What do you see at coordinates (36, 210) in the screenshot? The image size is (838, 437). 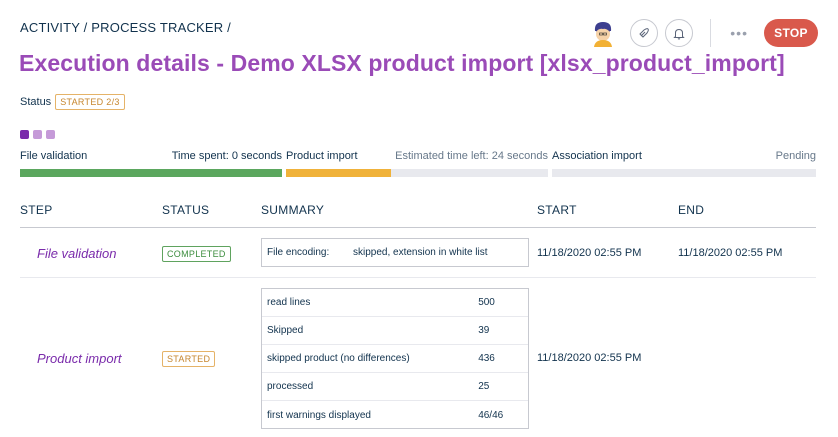 I see `column-header-step: STEP` at bounding box center [36, 210].